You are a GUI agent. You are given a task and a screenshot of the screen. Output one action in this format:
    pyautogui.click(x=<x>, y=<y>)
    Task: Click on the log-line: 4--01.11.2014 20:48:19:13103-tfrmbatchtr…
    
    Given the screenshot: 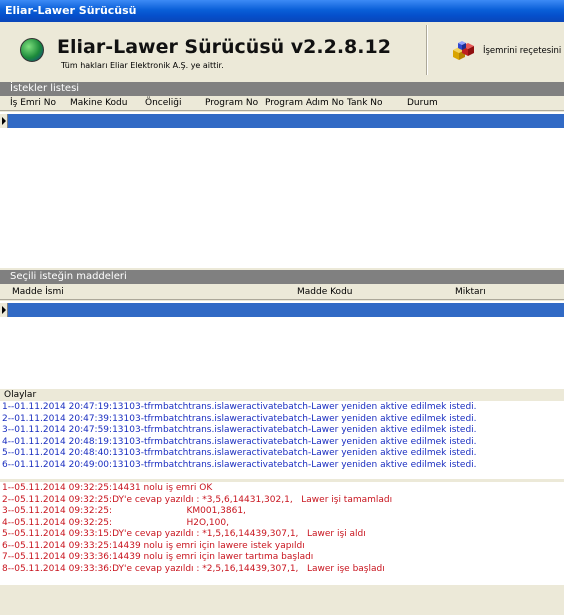 What is the action you would take?
    pyautogui.click(x=239, y=441)
    